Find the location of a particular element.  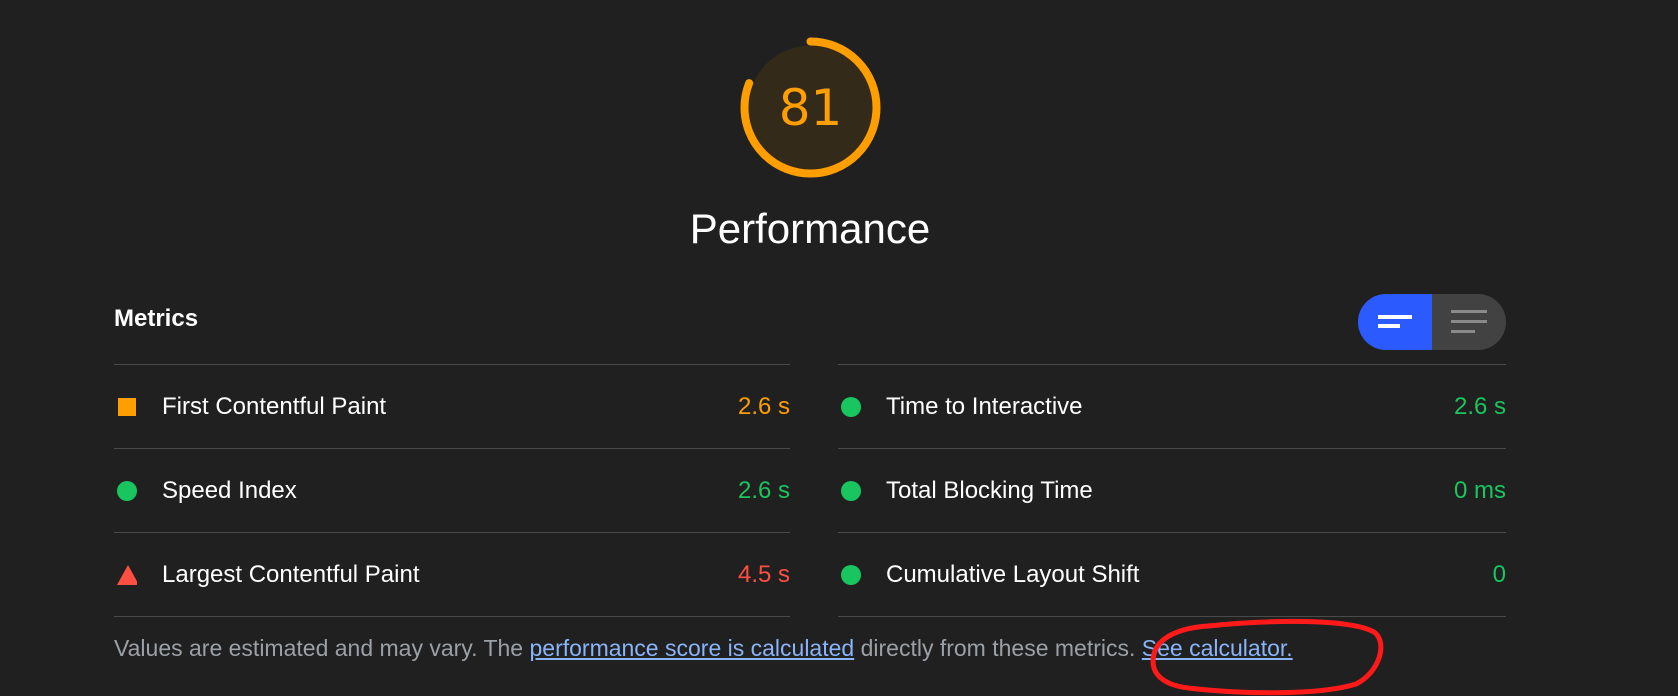

metric-value: 0 ms is located at coordinates (1479, 490).